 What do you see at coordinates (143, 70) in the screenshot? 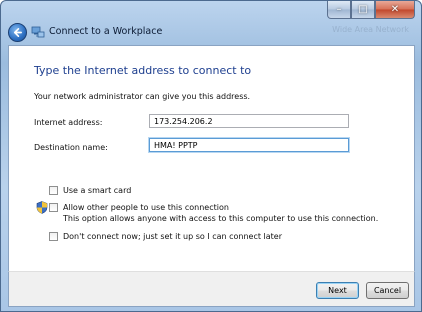
I see `page-heading: Type the Internet address to connect to` at bounding box center [143, 70].